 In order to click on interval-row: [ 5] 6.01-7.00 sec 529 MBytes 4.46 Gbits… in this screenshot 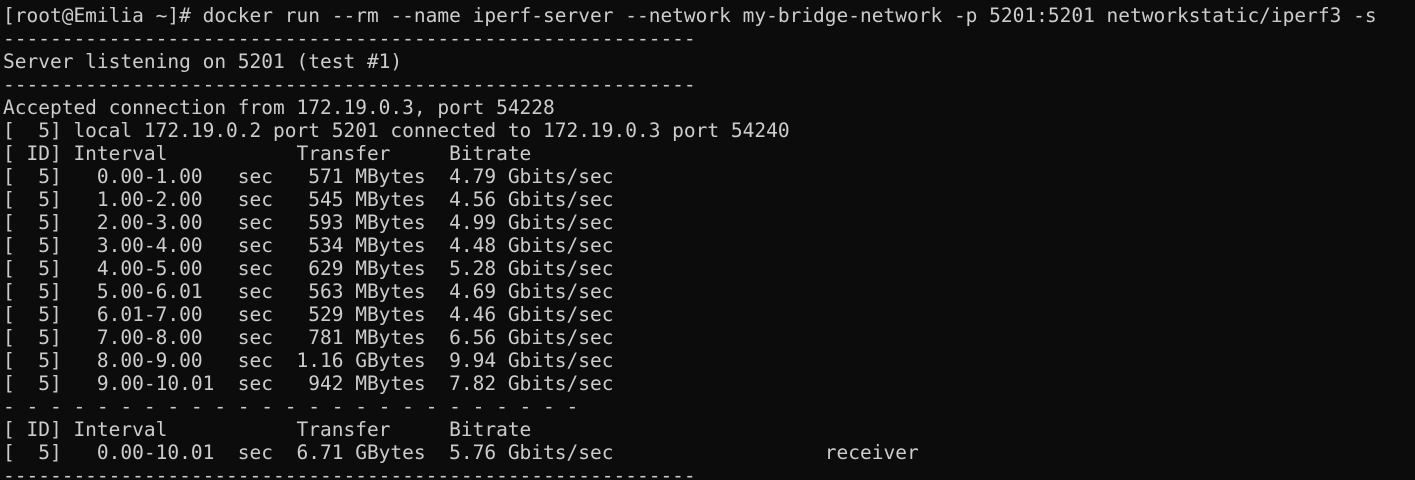, I will do `click(308, 314)`.